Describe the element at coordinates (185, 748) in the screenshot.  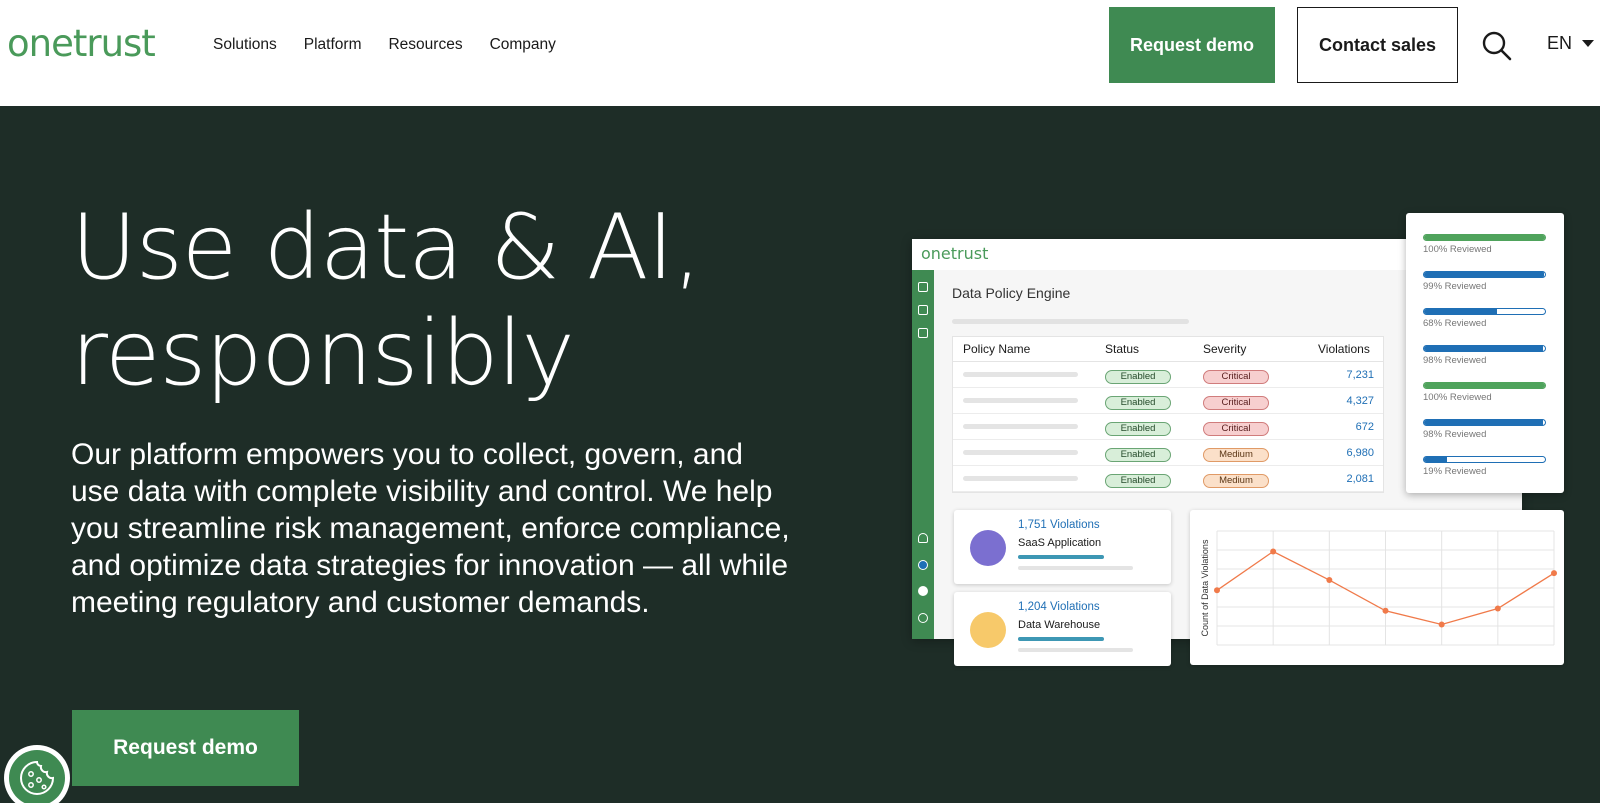
I see `hero-request-demo-button: Request demo` at that location.